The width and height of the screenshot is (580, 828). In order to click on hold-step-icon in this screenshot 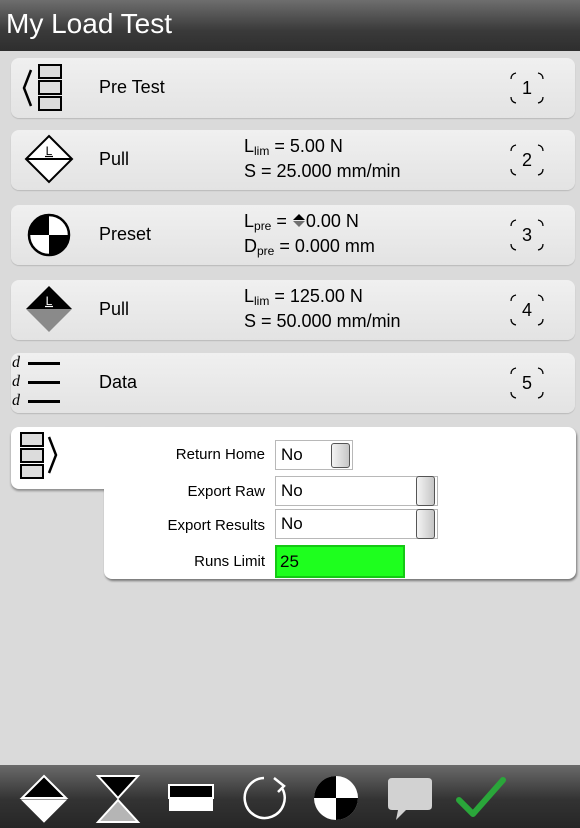, I will do `click(118, 798)`.